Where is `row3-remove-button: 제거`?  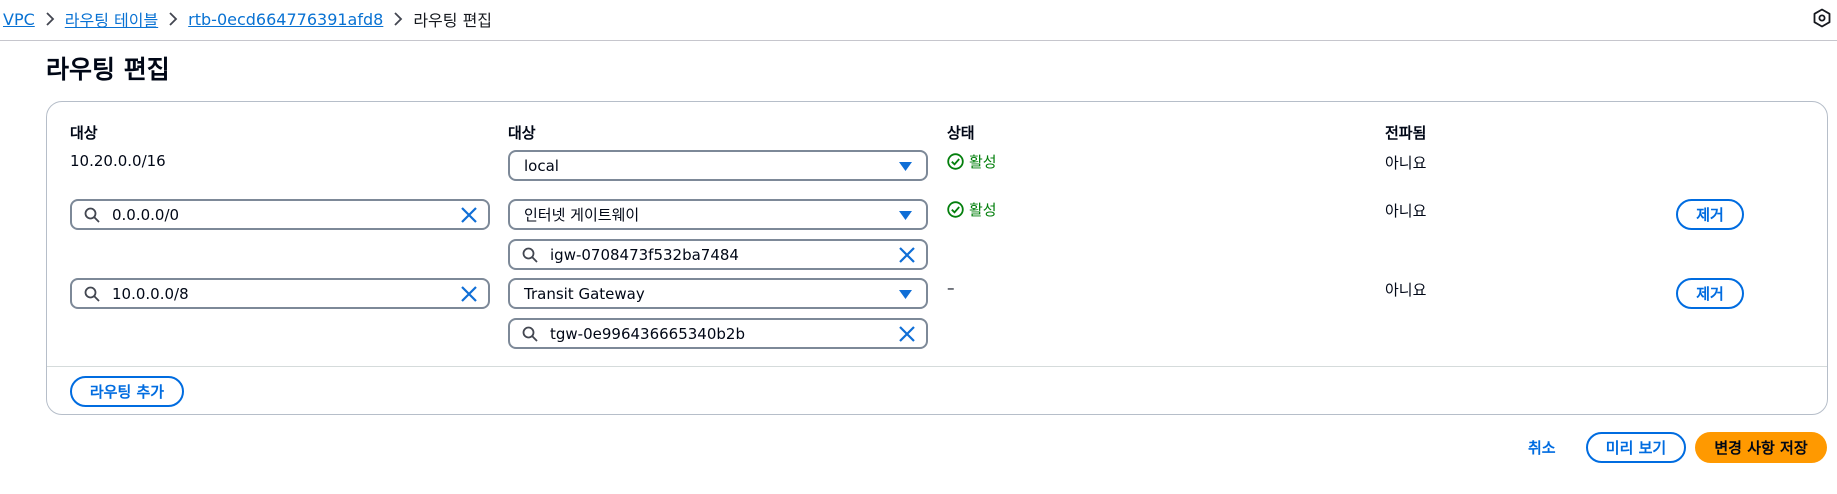 row3-remove-button: 제거 is located at coordinates (1710, 293).